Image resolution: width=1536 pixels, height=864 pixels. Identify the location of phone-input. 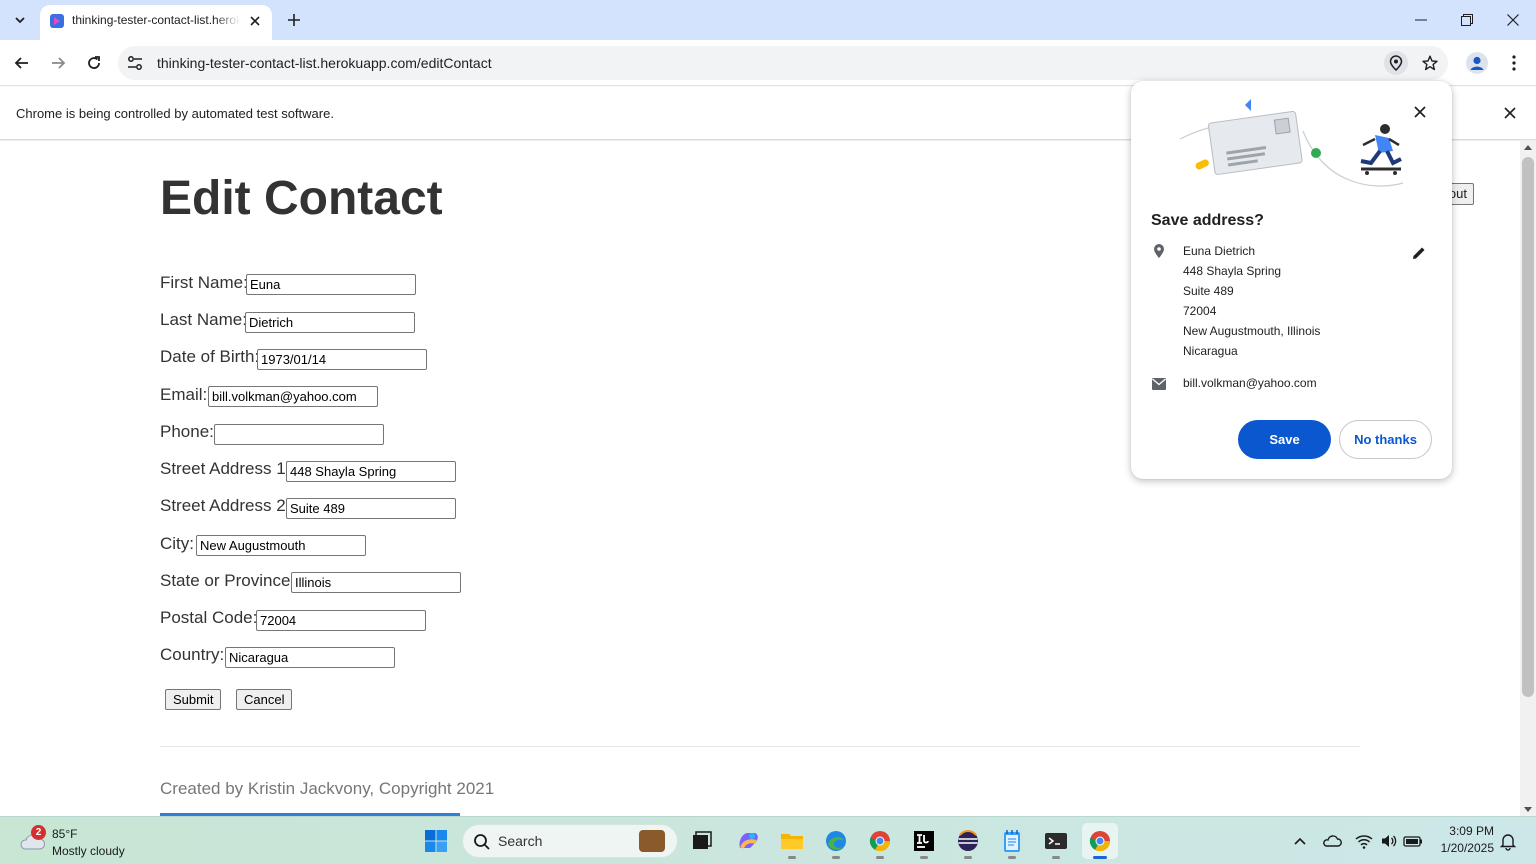
(299, 434).